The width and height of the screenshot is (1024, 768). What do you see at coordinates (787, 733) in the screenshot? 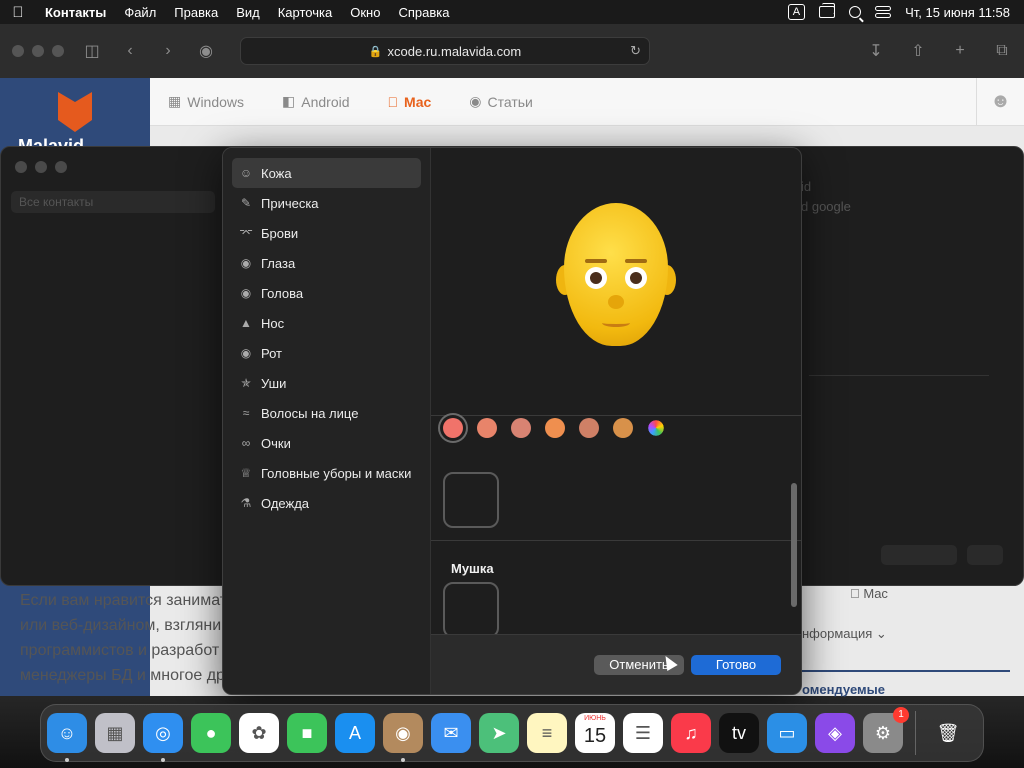
I see `dock-keynote-icon: ▭` at bounding box center [787, 733].